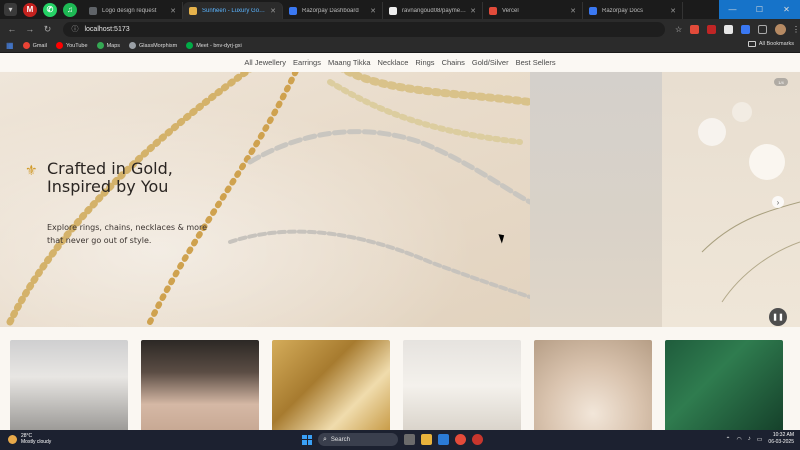 The width and height of the screenshot is (800, 450). I want to click on tab-label: Vercel, so click(510, 10).